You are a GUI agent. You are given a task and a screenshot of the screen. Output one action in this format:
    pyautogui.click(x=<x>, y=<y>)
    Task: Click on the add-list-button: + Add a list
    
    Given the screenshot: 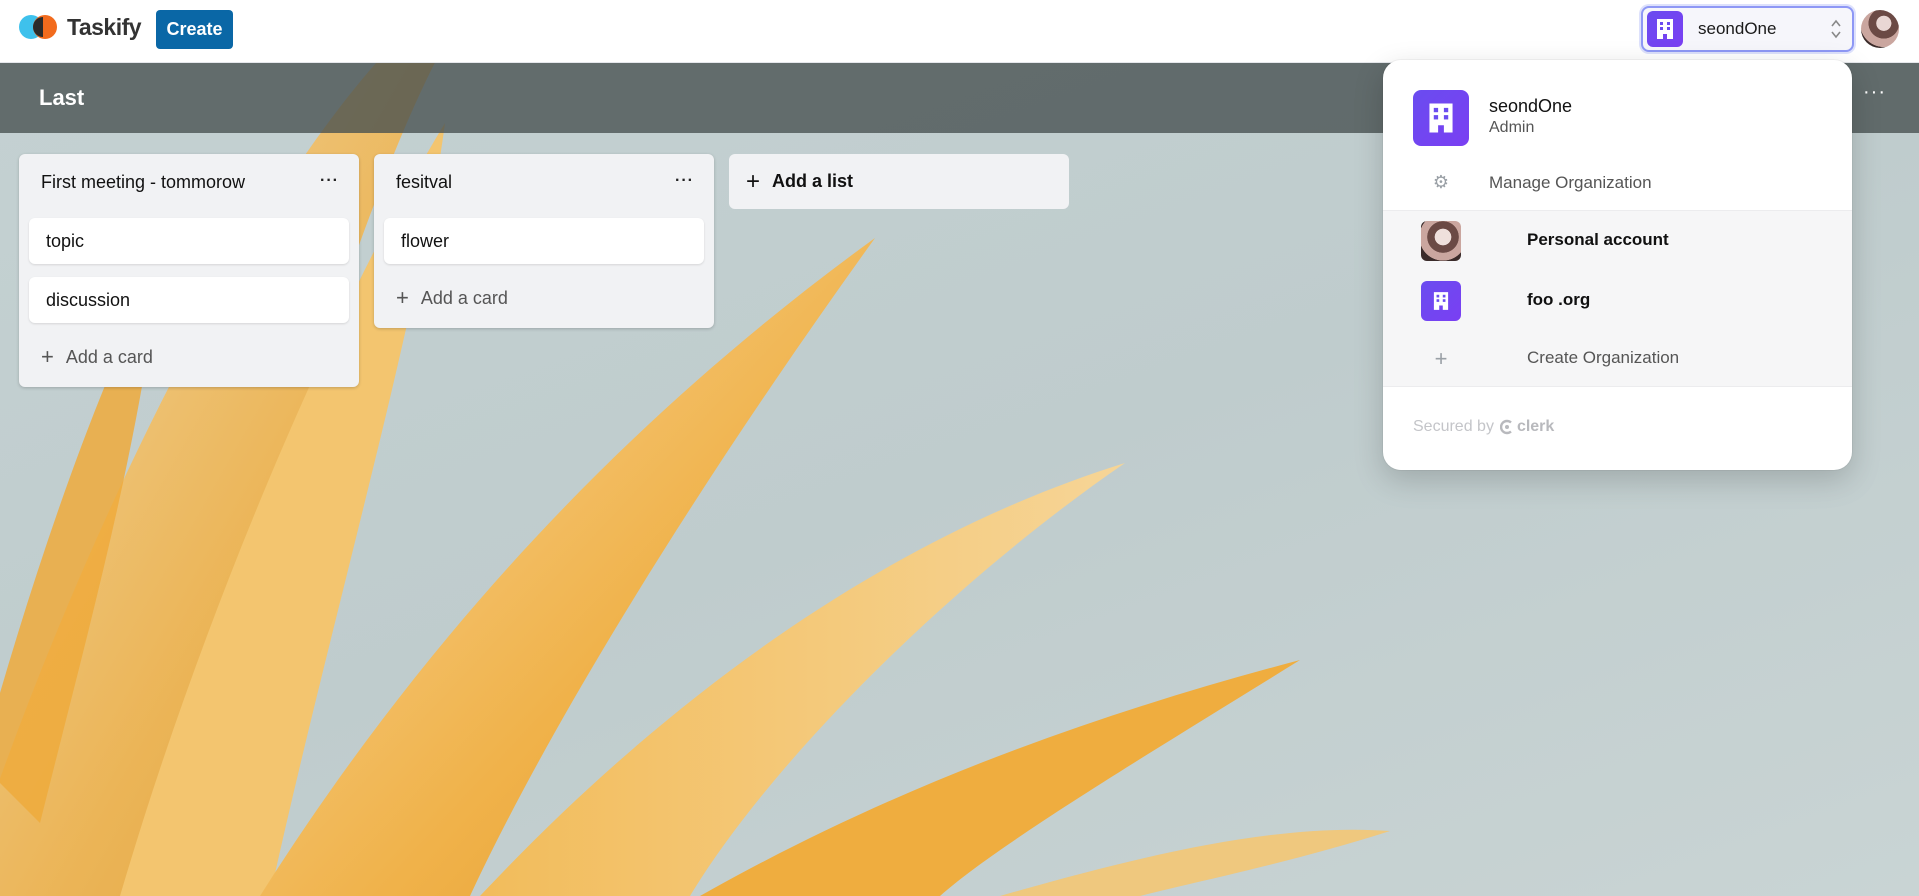 What is the action you would take?
    pyautogui.click(x=899, y=181)
    